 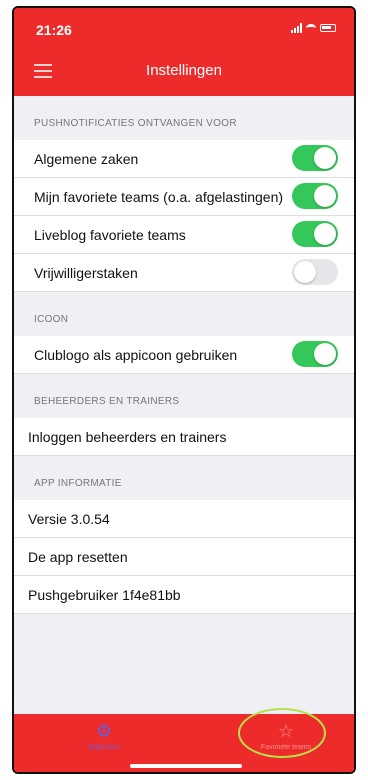 I want to click on status-time: 21:26, so click(x=54, y=30).